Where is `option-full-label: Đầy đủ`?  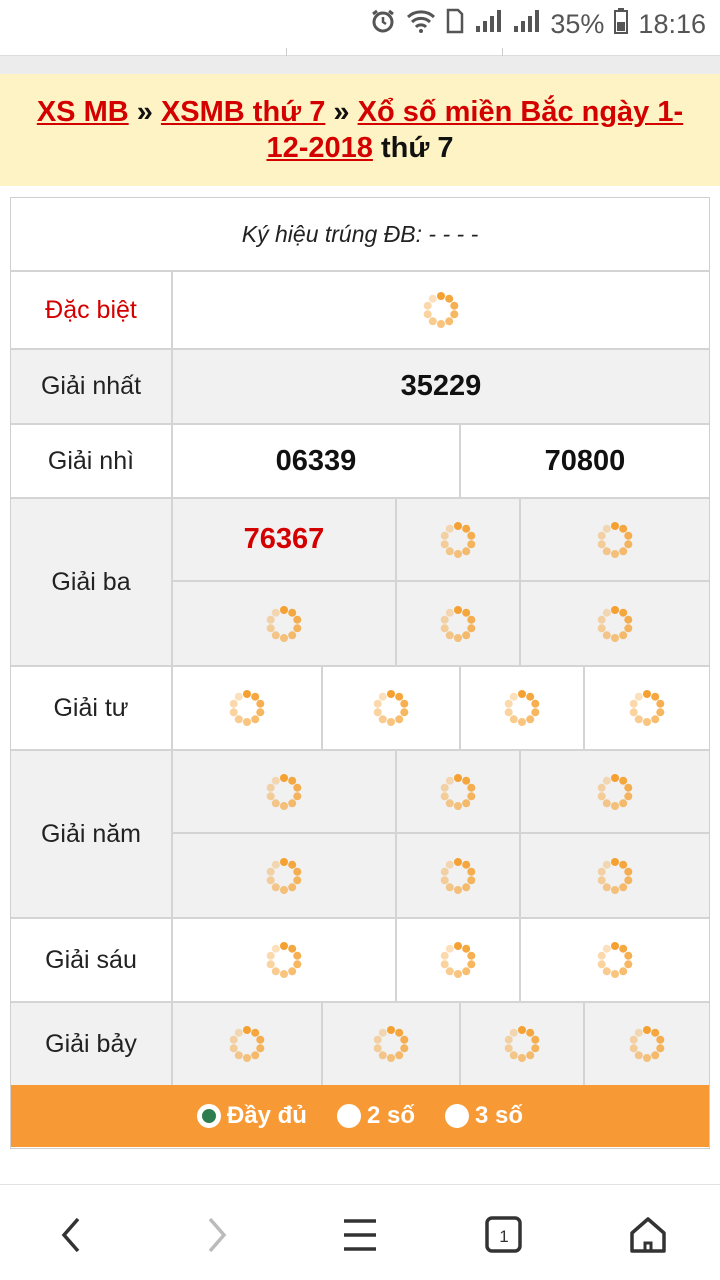 option-full-label: Đầy đủ is located at coordinates (266, 1115).